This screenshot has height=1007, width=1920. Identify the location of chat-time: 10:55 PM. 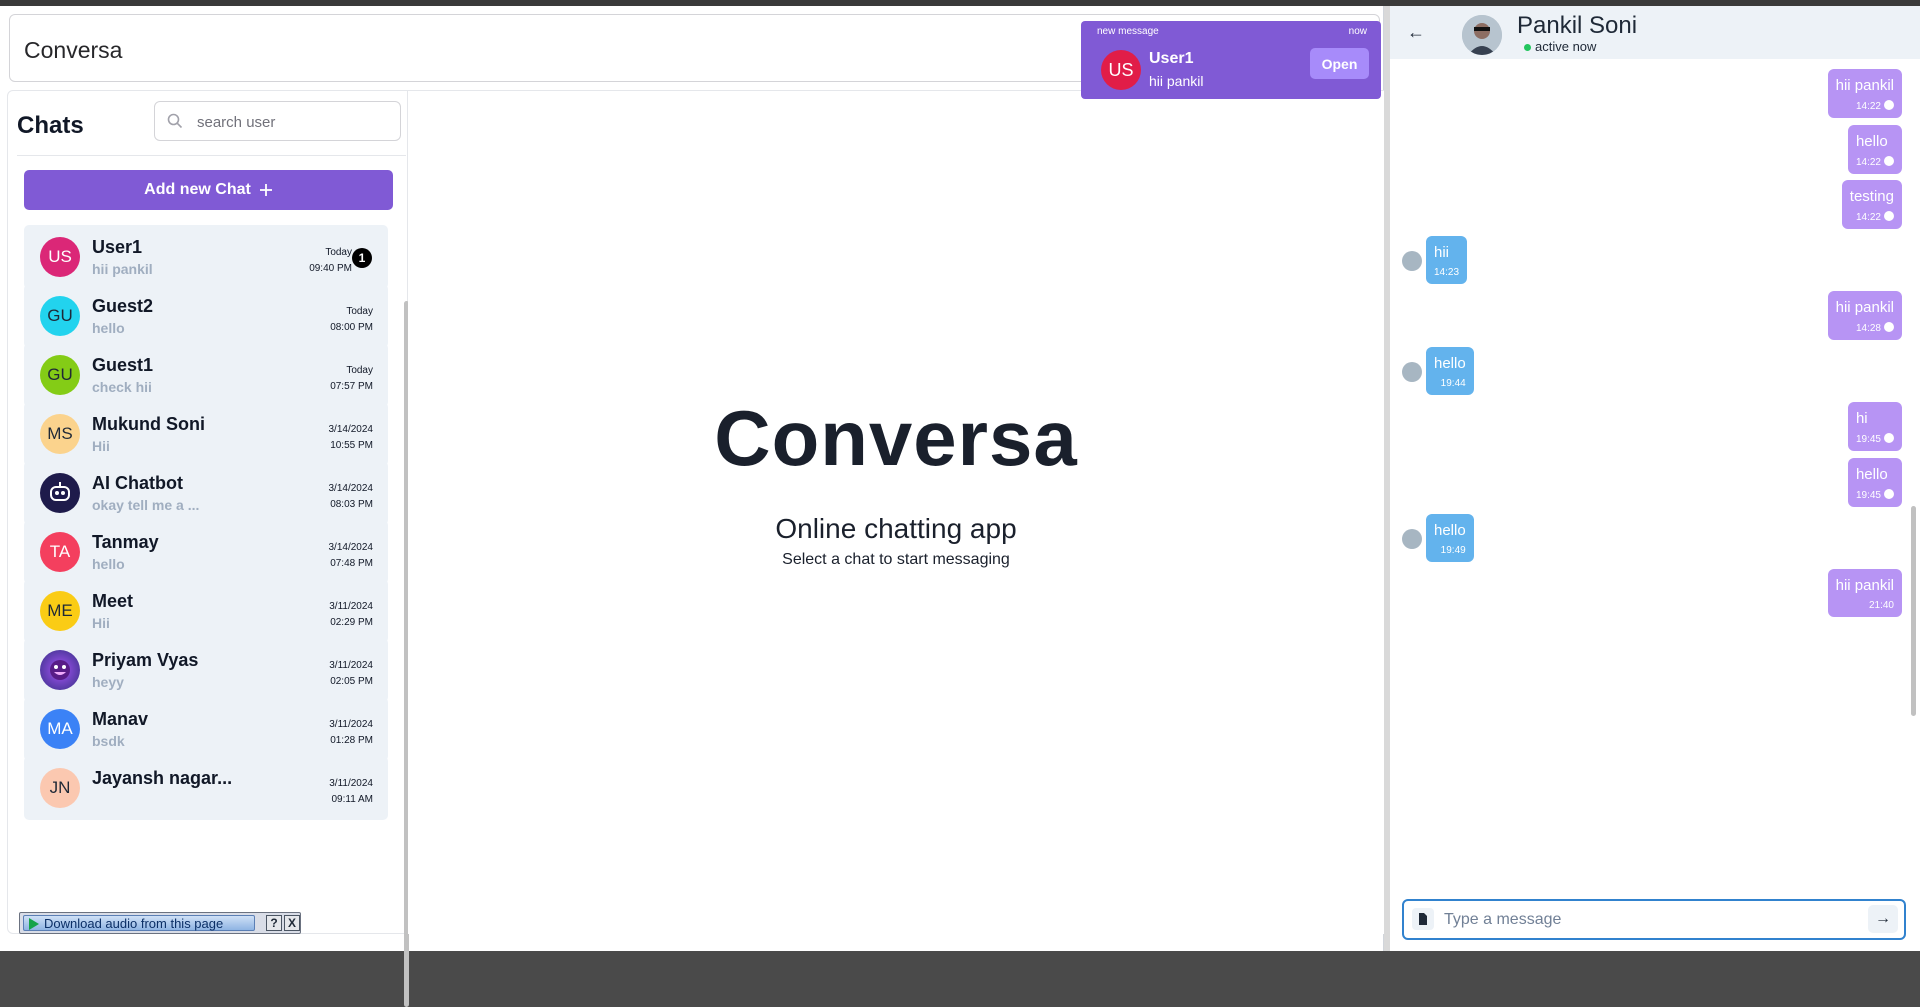
(351, 445).